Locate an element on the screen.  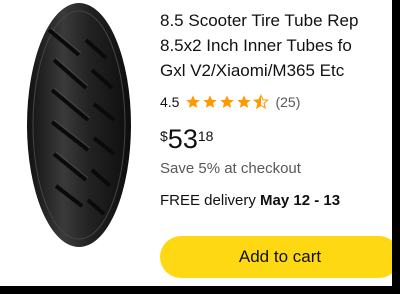
title-line: 8.5 Scooter Tire Tube Rep is located at coordinates (259, 20).